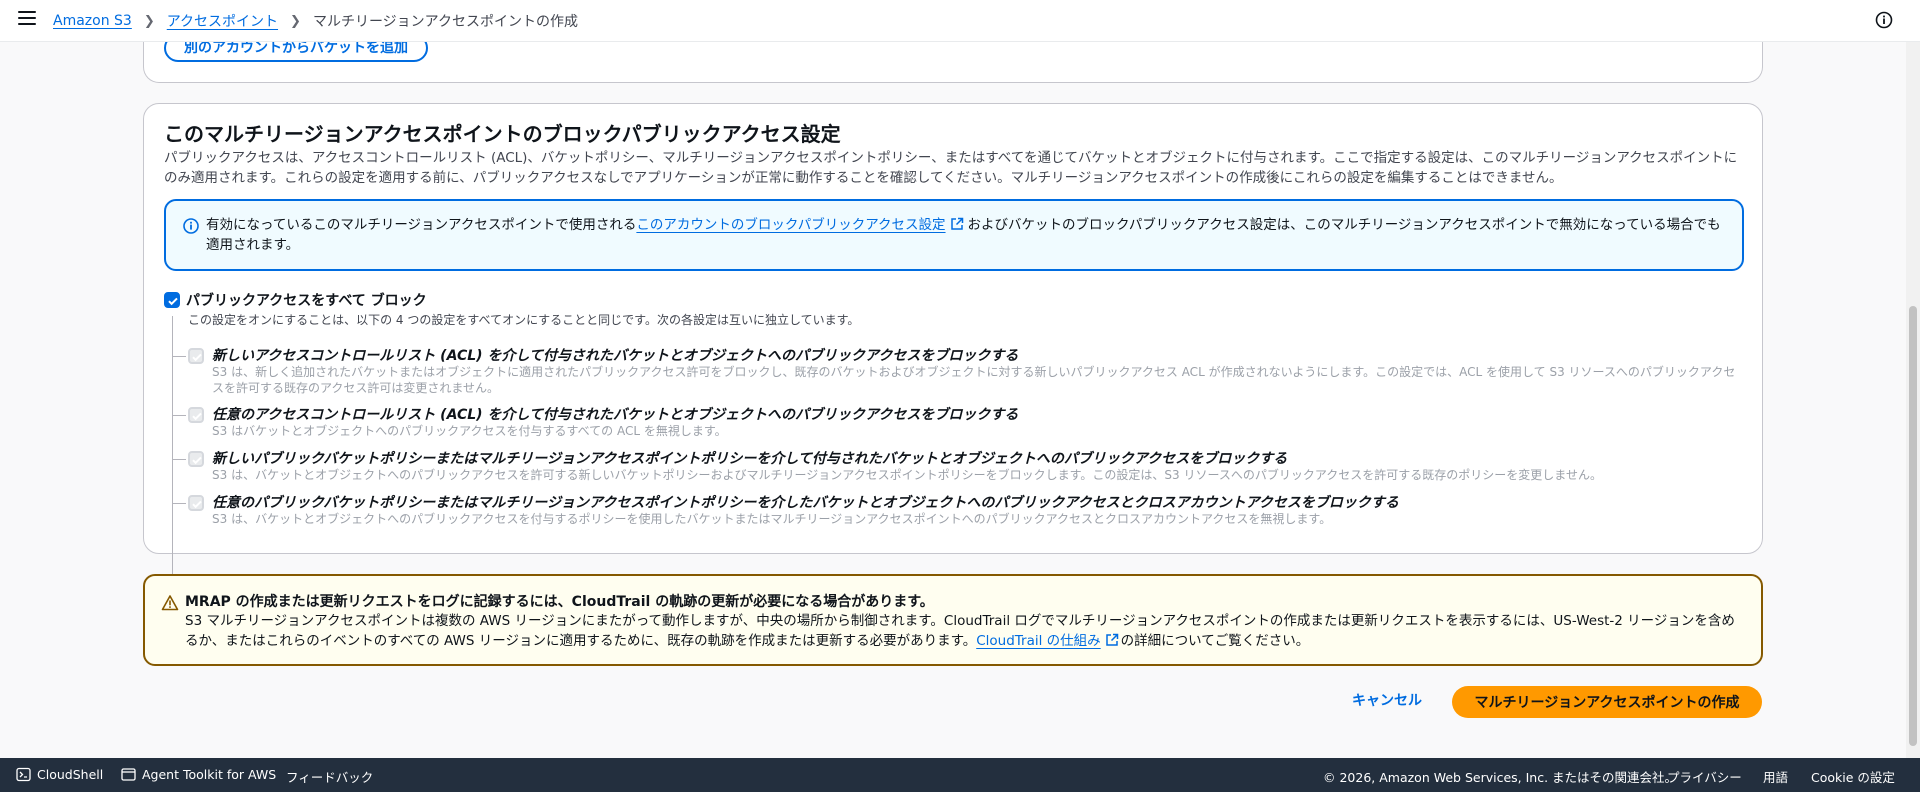  What do you see at coordinates (421, 225) in the screenshot?
I see `info-alert-text-before: 有効になっているこのマルチリージョンアクセスポイントで使用される` at bounding box center [421, 225].